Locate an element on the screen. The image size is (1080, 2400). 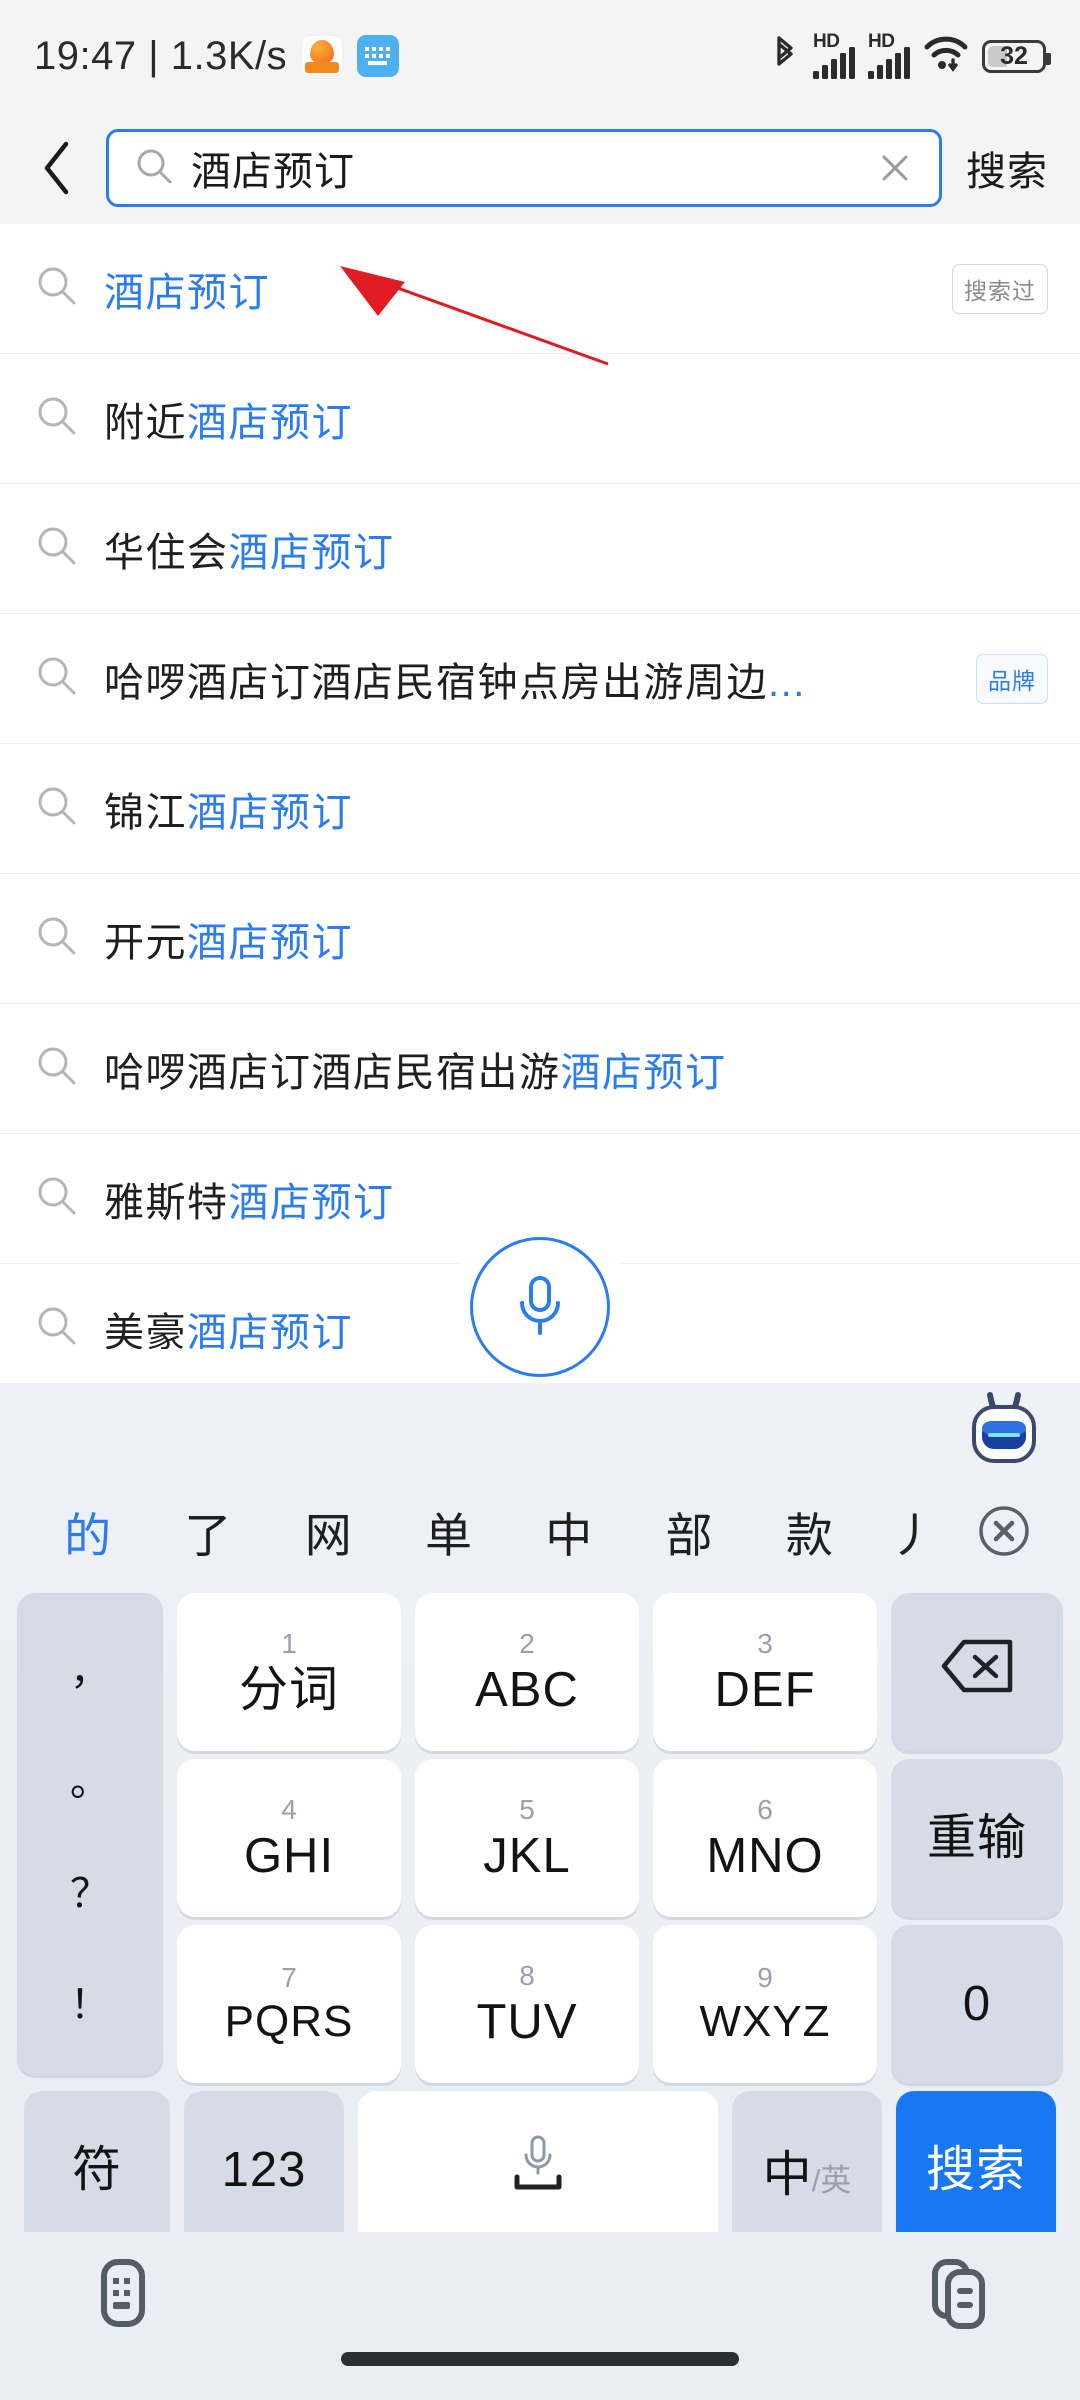
candidate-word: 款 is located at coordinates (810, 1531).